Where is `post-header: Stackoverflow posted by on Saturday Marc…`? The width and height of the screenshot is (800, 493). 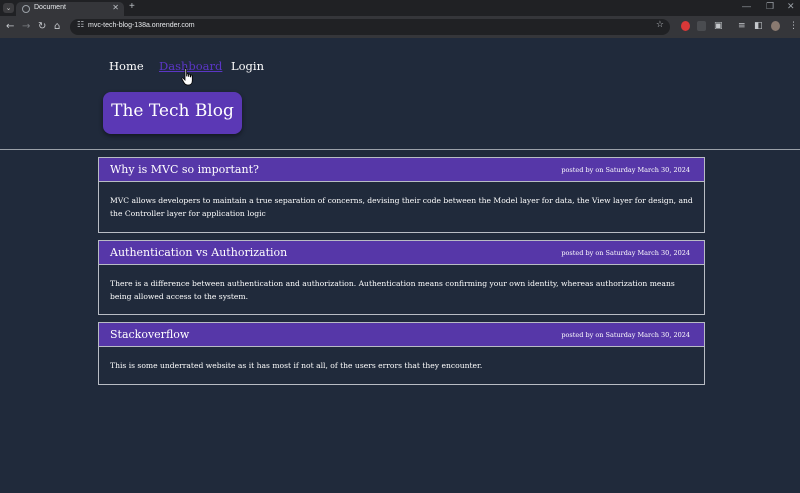 post-header: Stackoverflow posted by on Saturday Marc… is located at coordinates (401, 335).